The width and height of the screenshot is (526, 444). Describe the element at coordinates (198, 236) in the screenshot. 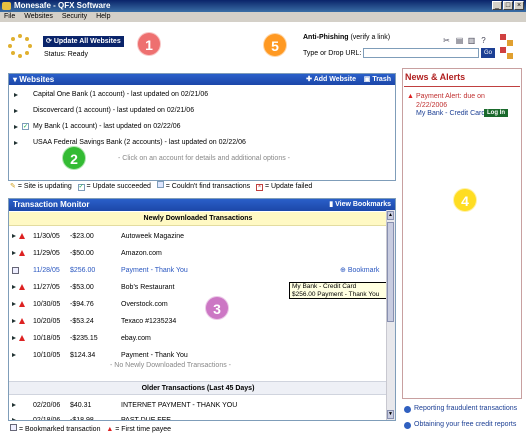

I see `table-row: 11/30/05 -$23.00 Autoweek Magazine` at that location.